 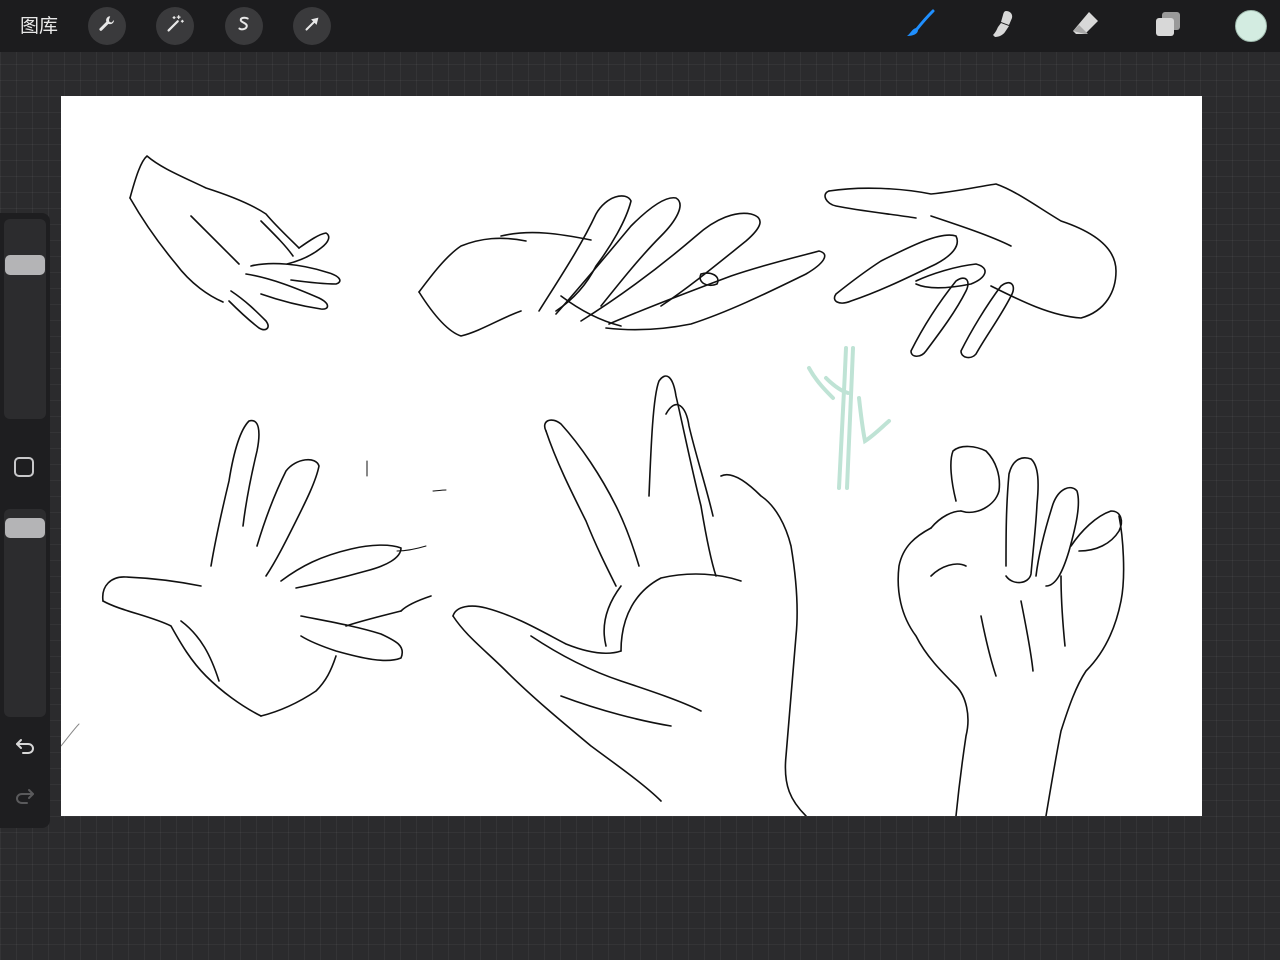 I want to click on redo-button, so click(x=25, y=797).